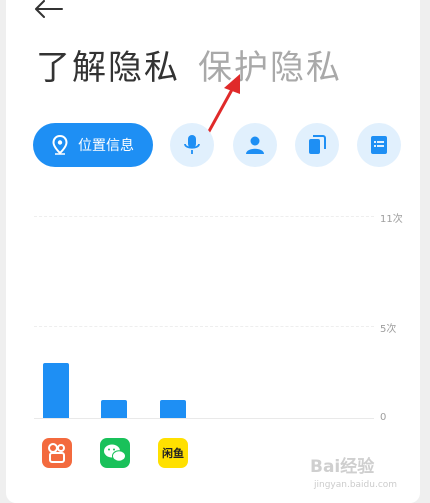 The image size is (430, 503). I want to click on category-microphone-button, so click(192, 145).